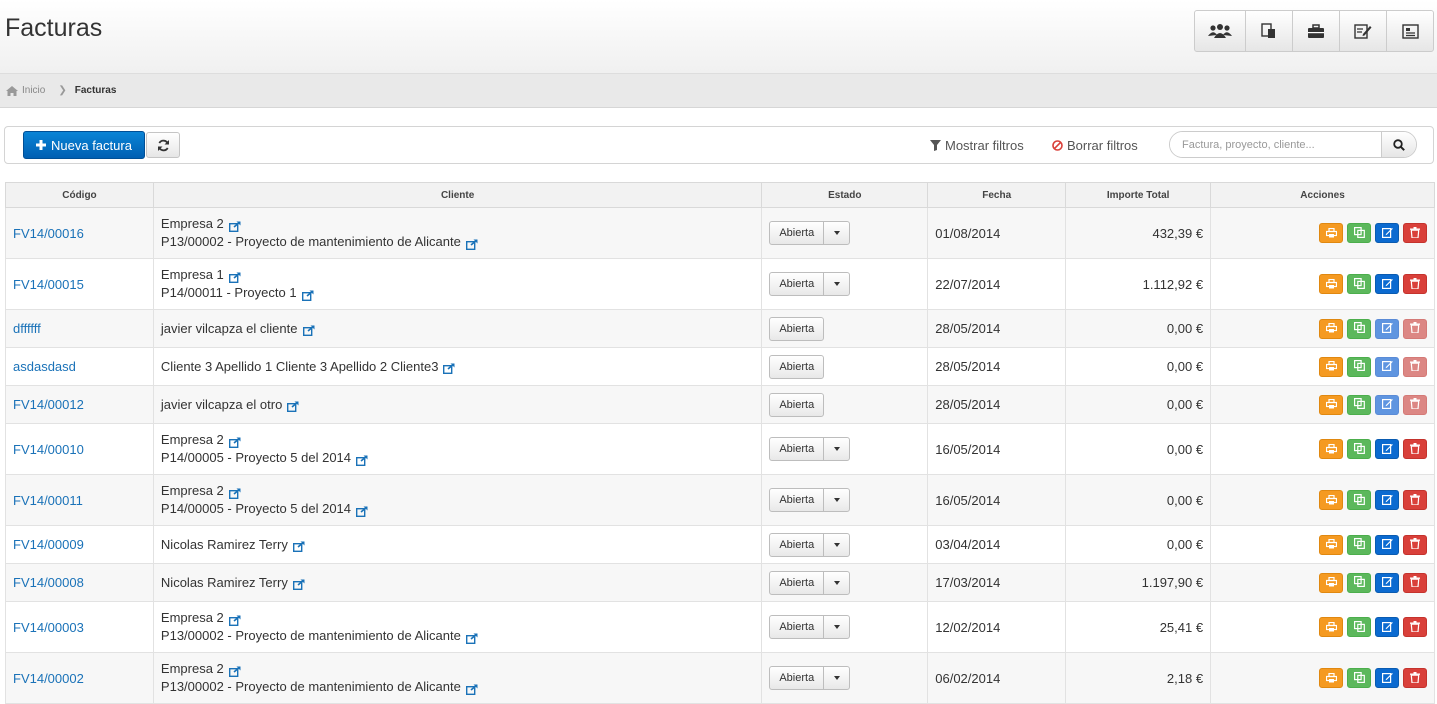 This screenshot has width=1437, height=704. I want to click on clear-filters-link: Borrar filtros, so click(1095, 145).